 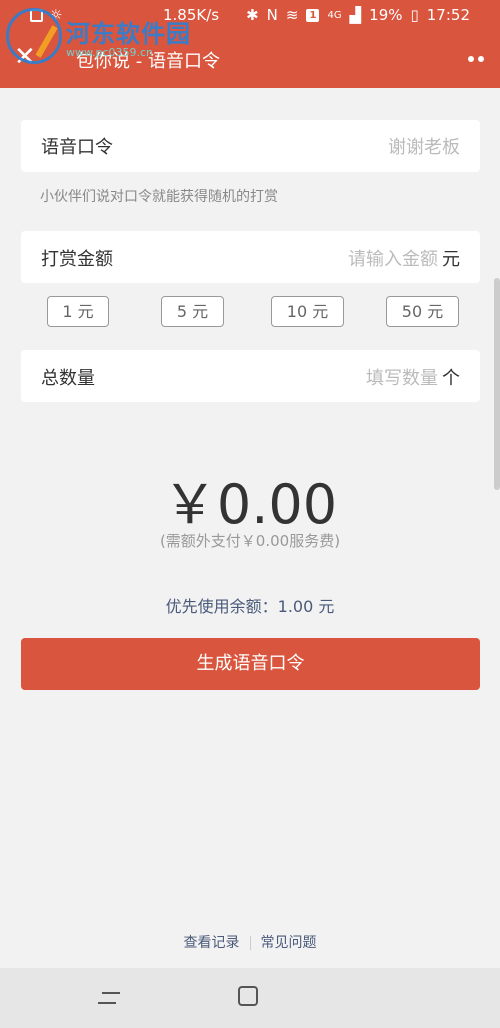 What do you see at coordinates (414, 15) in the screenshot?
I see `battery-icon: ▯` at bounding box center [414, 15].